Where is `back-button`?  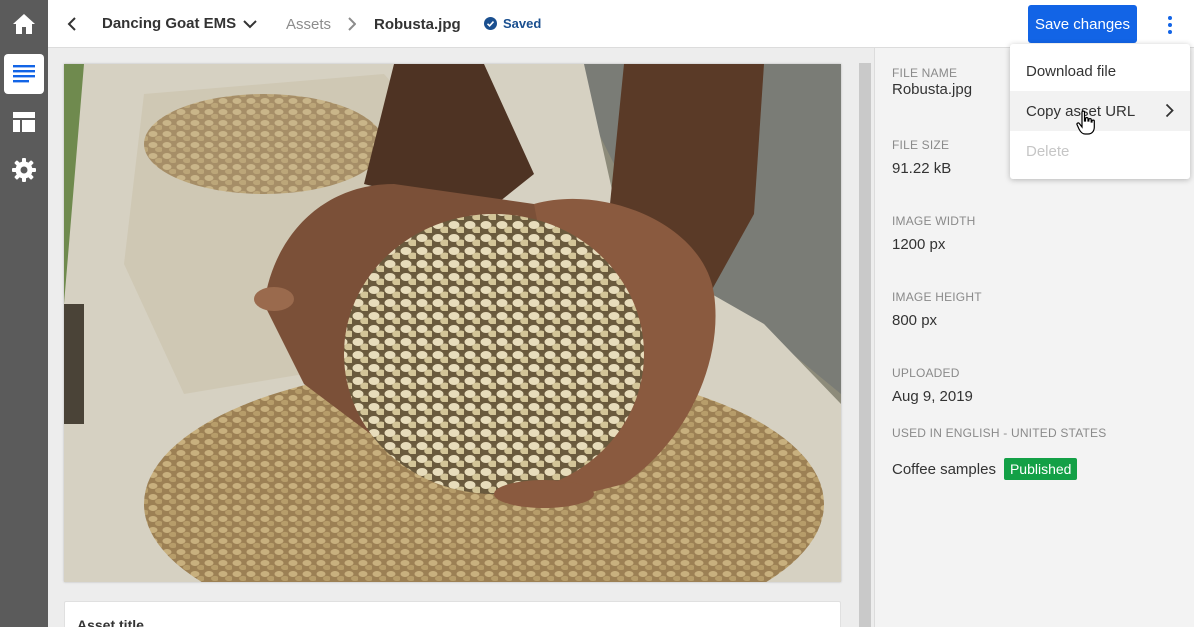
back-button is located at coordinates (72, 24).